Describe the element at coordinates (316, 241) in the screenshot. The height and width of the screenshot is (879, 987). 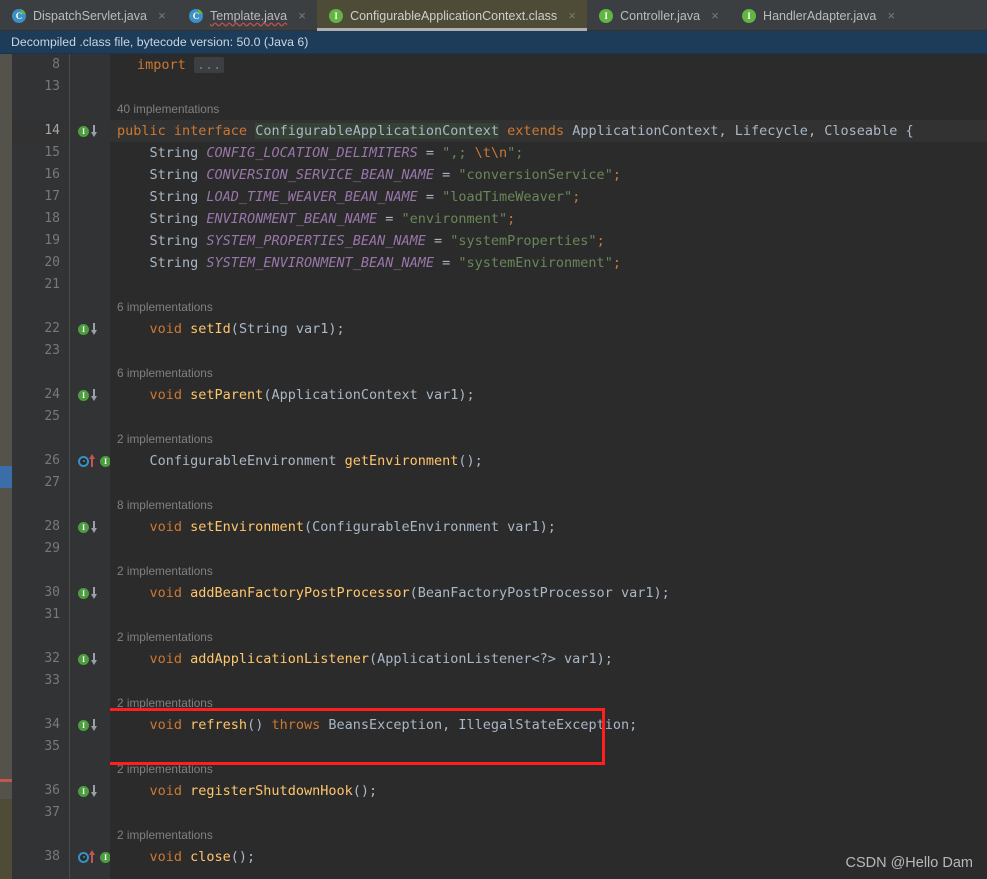
I see `code-token: SYSTEM_PROPERTIES_BEAN_NAME` at that location.